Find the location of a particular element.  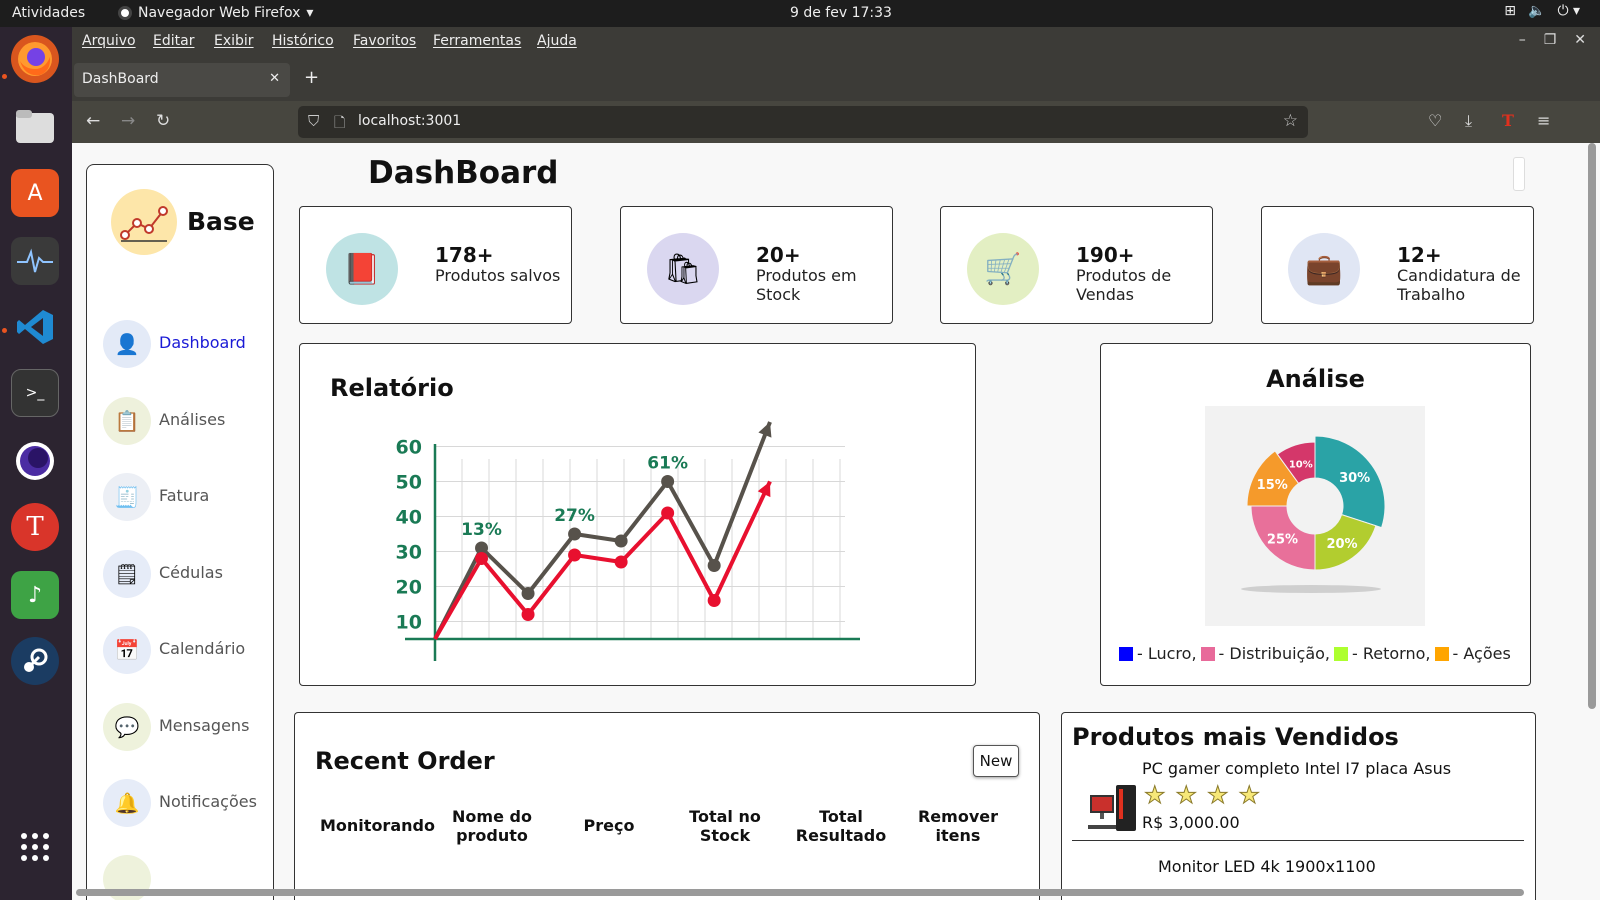

product-divider is located at coordinates (1298, 840).